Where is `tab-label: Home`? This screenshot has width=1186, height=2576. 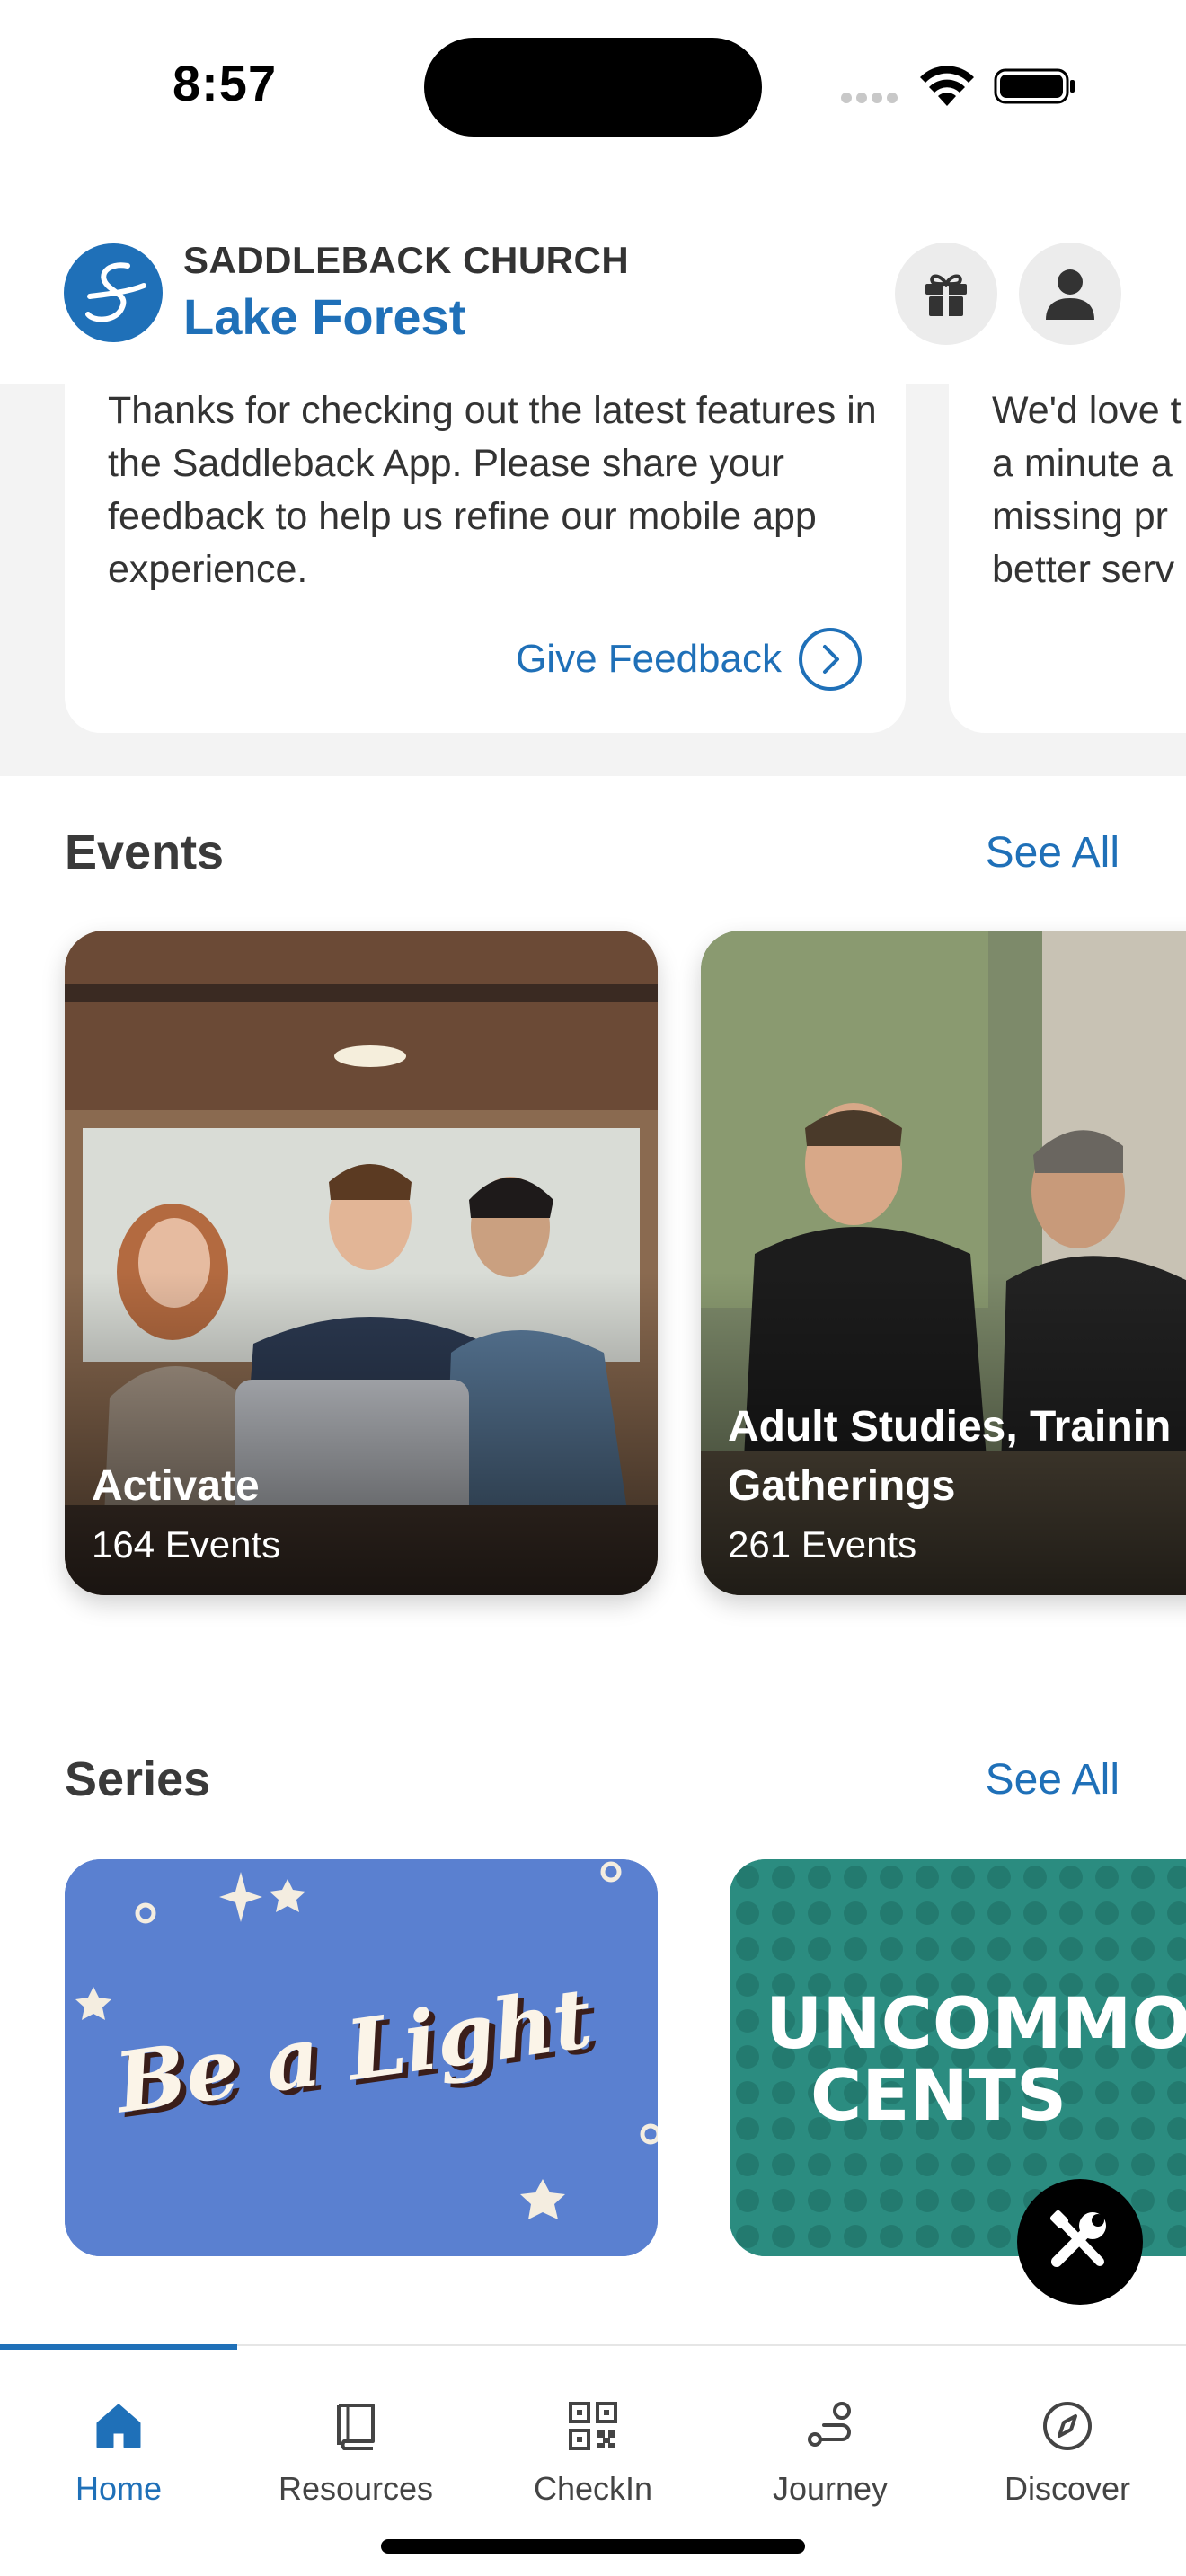 tab-label: Home is located at coordinates (119, 2488).